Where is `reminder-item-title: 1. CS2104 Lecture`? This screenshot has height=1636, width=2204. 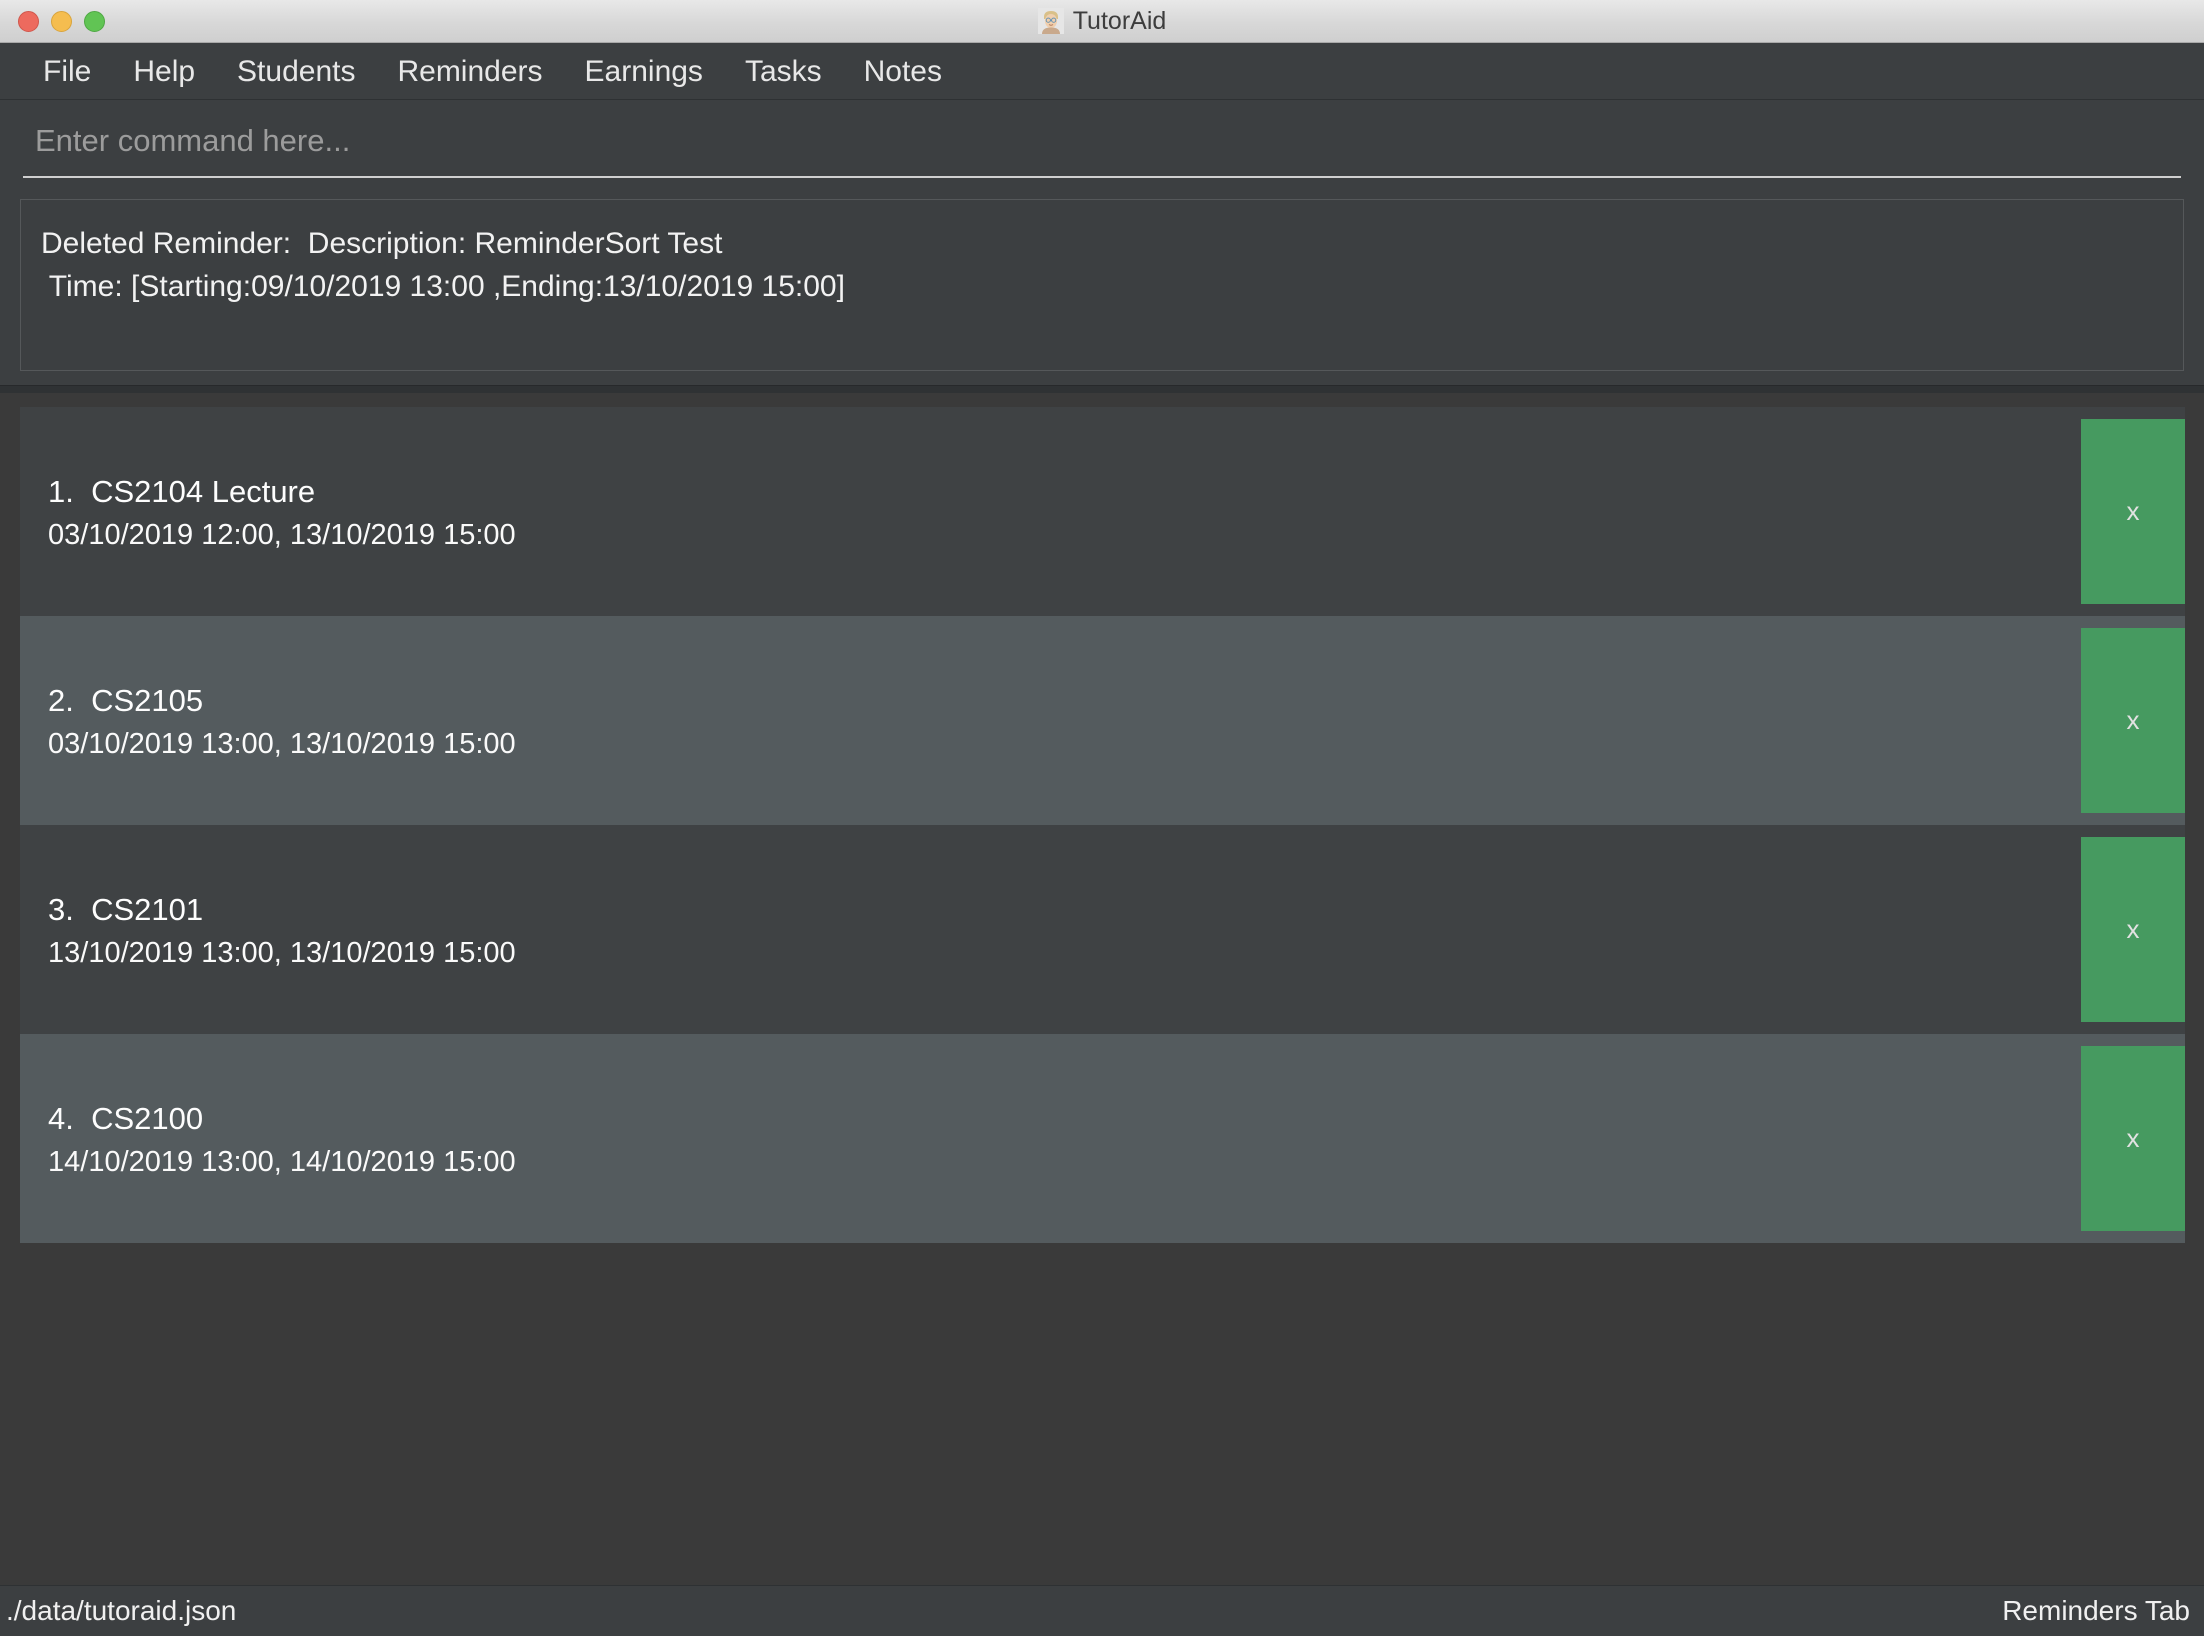 reminder-item-title: 1. CS2104 Lecture is located at coordinates (182, 491).